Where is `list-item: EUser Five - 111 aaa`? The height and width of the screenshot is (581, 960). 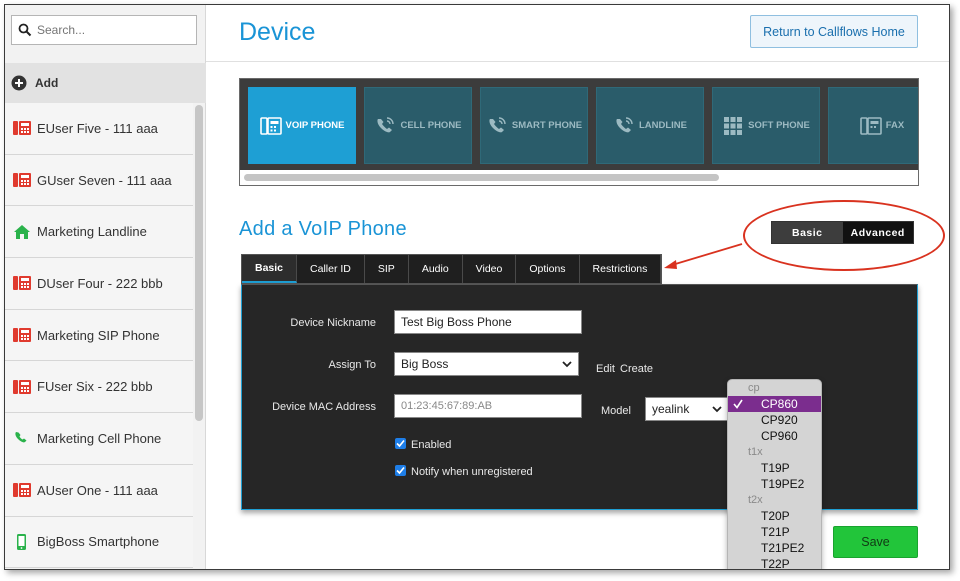 list-item: EUser Five - 111 aaa is located at coordinates (99, 129).